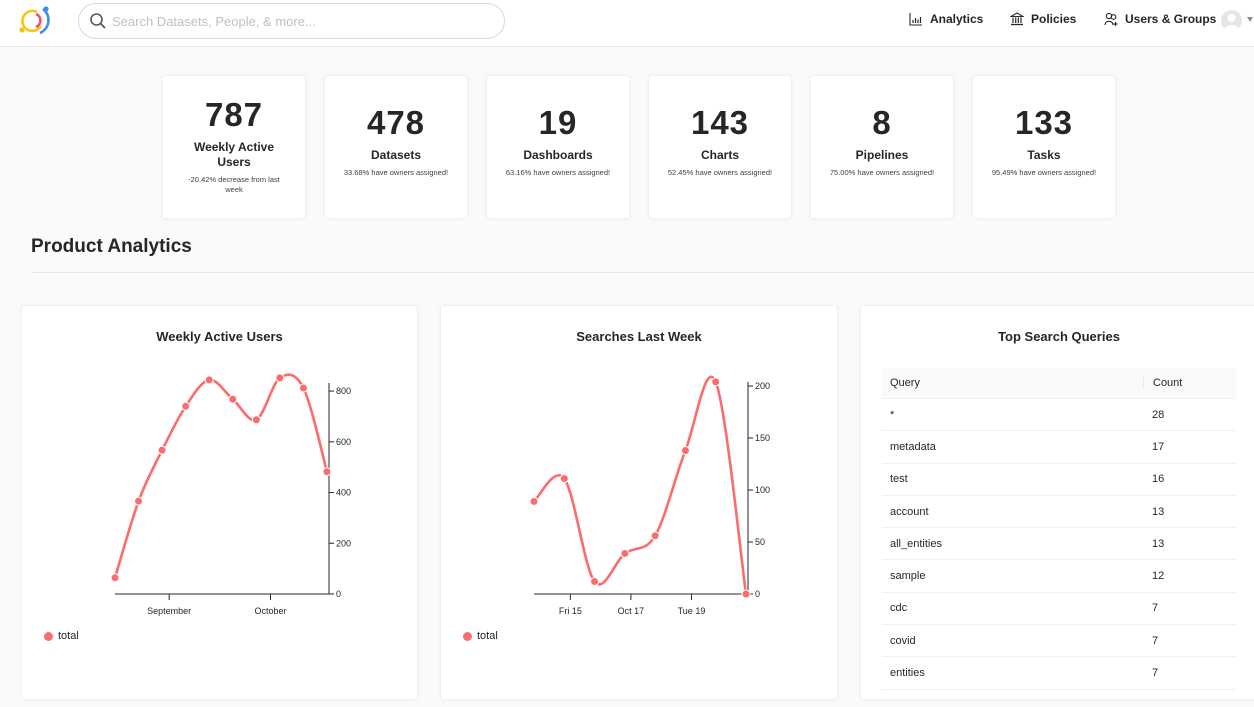 The height and width of the screenshot is (707, 1254). I want to click on stat-subtext: 52.45% have owners assigned!, so click(720, 172).